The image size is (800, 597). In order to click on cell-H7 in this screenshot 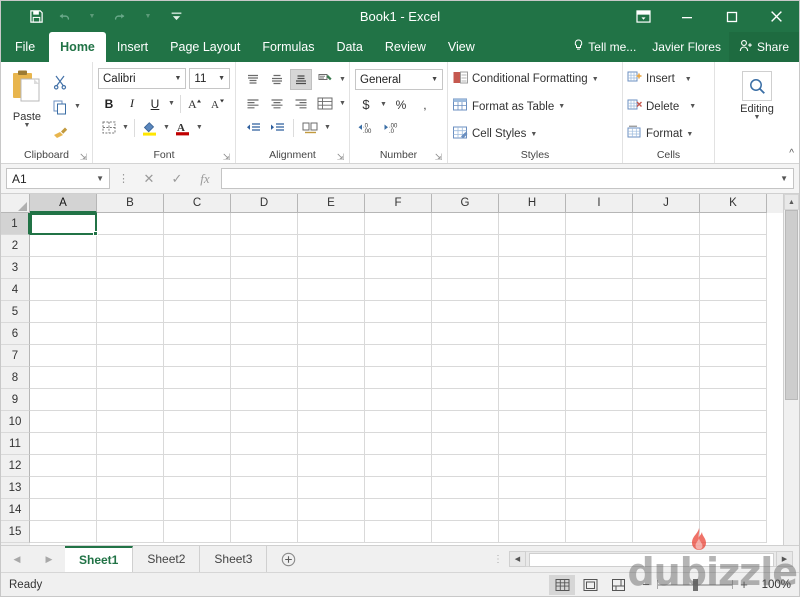, I will do `click(532, 356)`.